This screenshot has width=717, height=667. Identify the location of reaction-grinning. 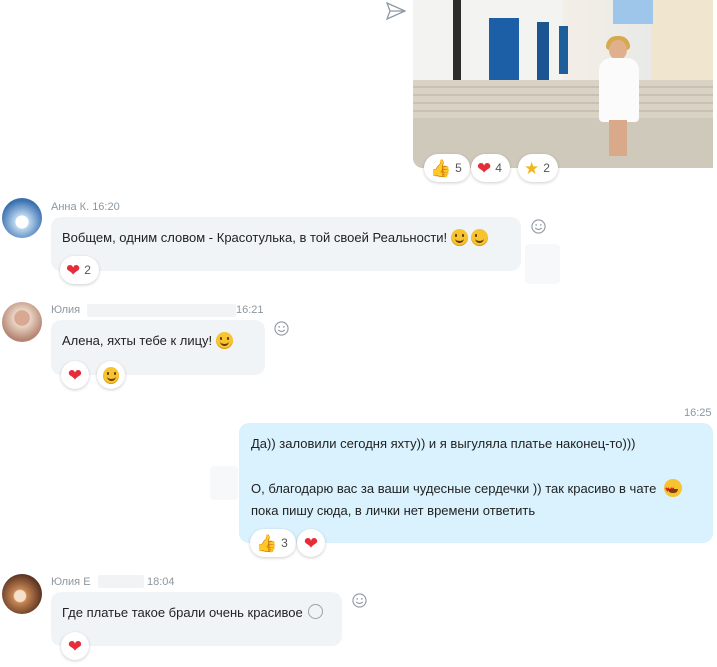
(111, 375).